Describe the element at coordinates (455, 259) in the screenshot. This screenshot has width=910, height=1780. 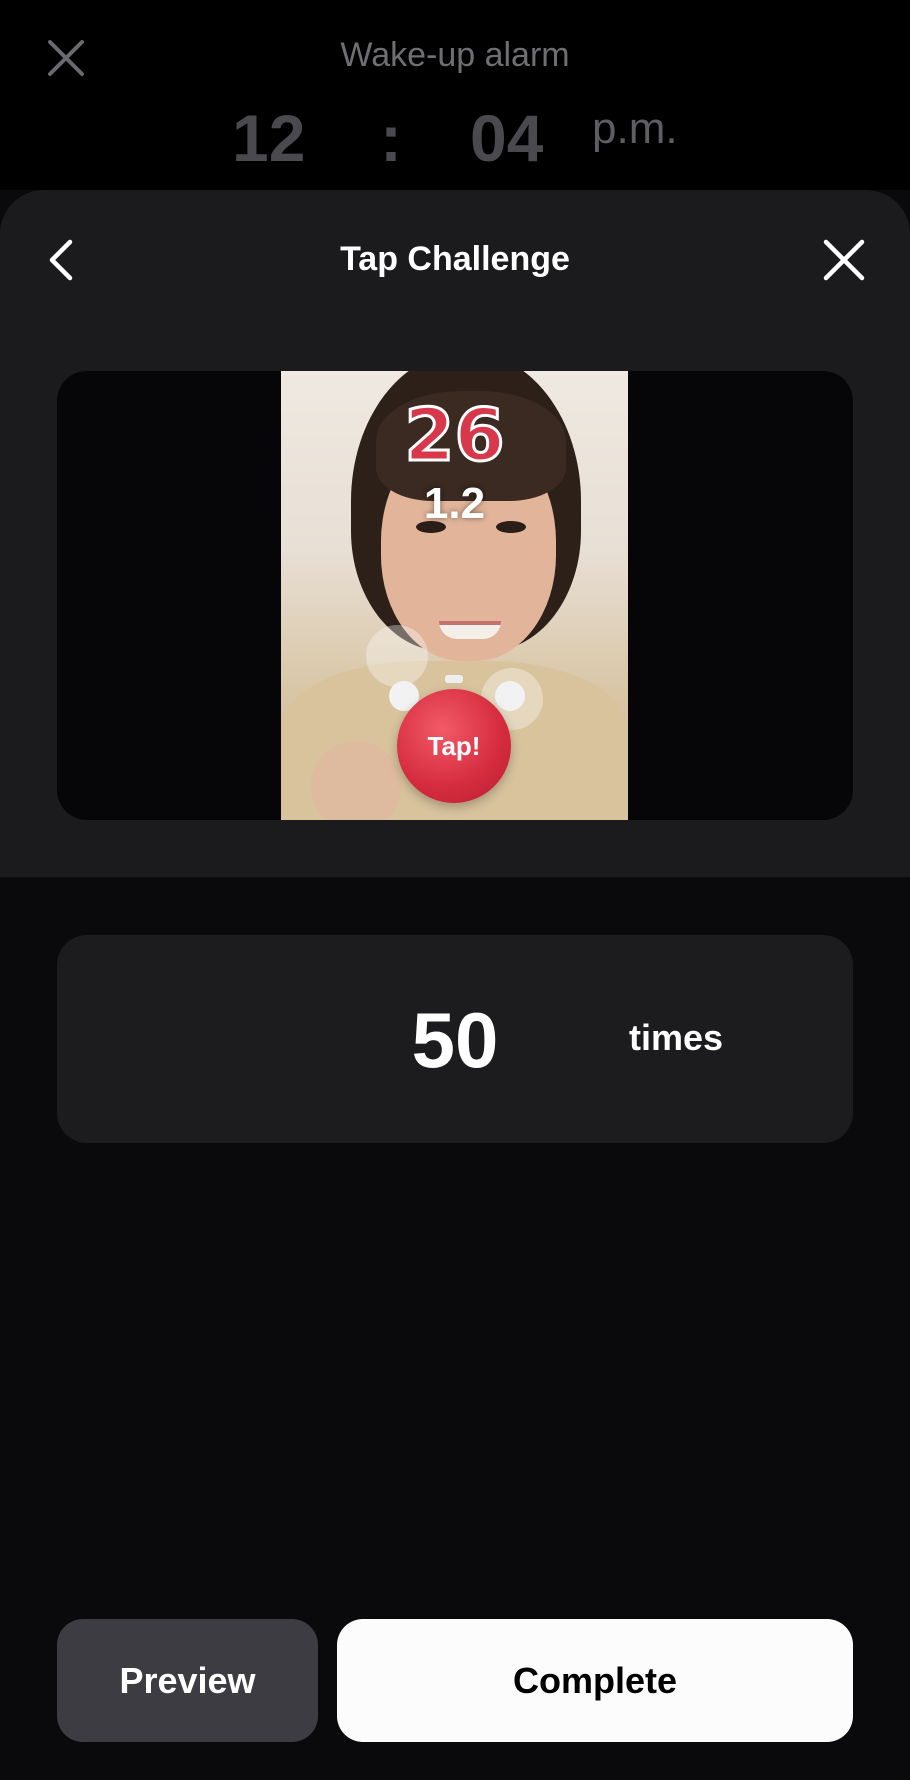
I see `sheet-title: Tap Challenge` at that location.